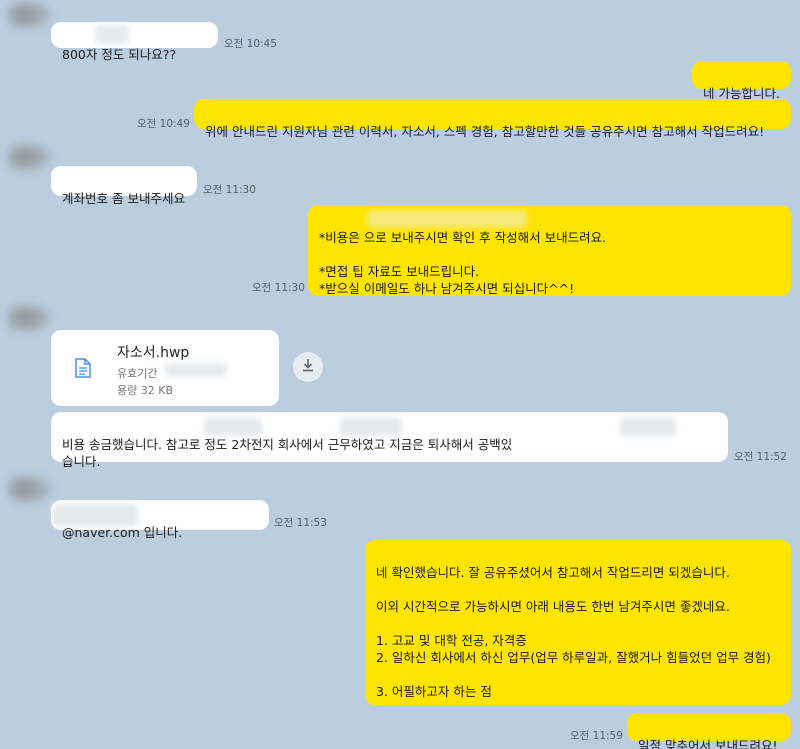 Image resolution: width=800 pixels, height=749 pixels. I want to click on message-text: 일정 맞추어서 보내드려요!, so click(708, 743).